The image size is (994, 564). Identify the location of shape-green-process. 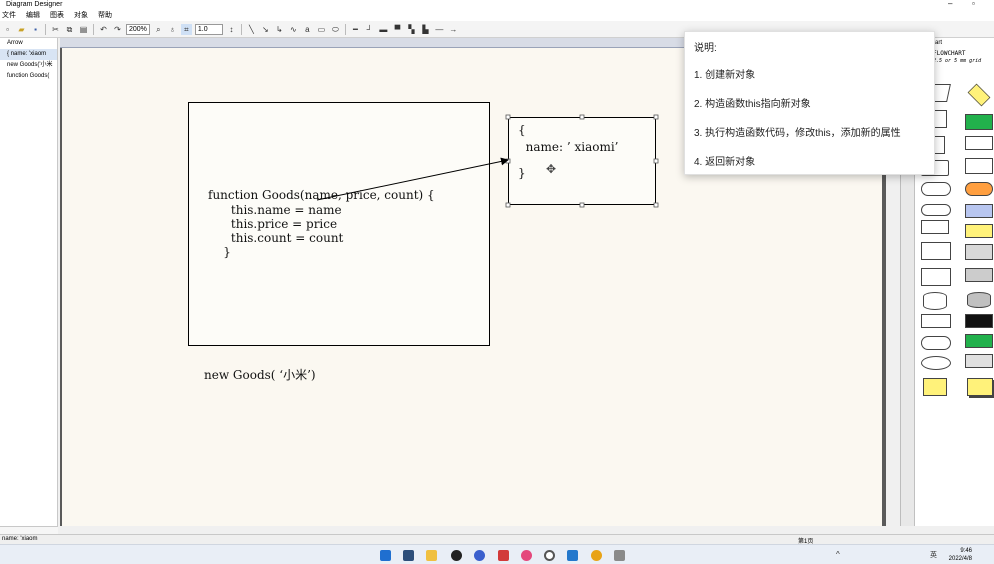
(979, 122).